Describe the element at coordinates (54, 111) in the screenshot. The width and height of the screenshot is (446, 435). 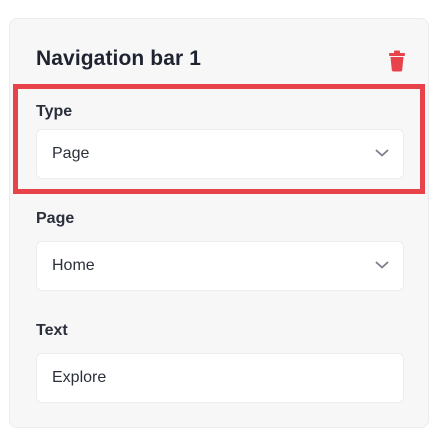
I see `type-label: Type` at that location.